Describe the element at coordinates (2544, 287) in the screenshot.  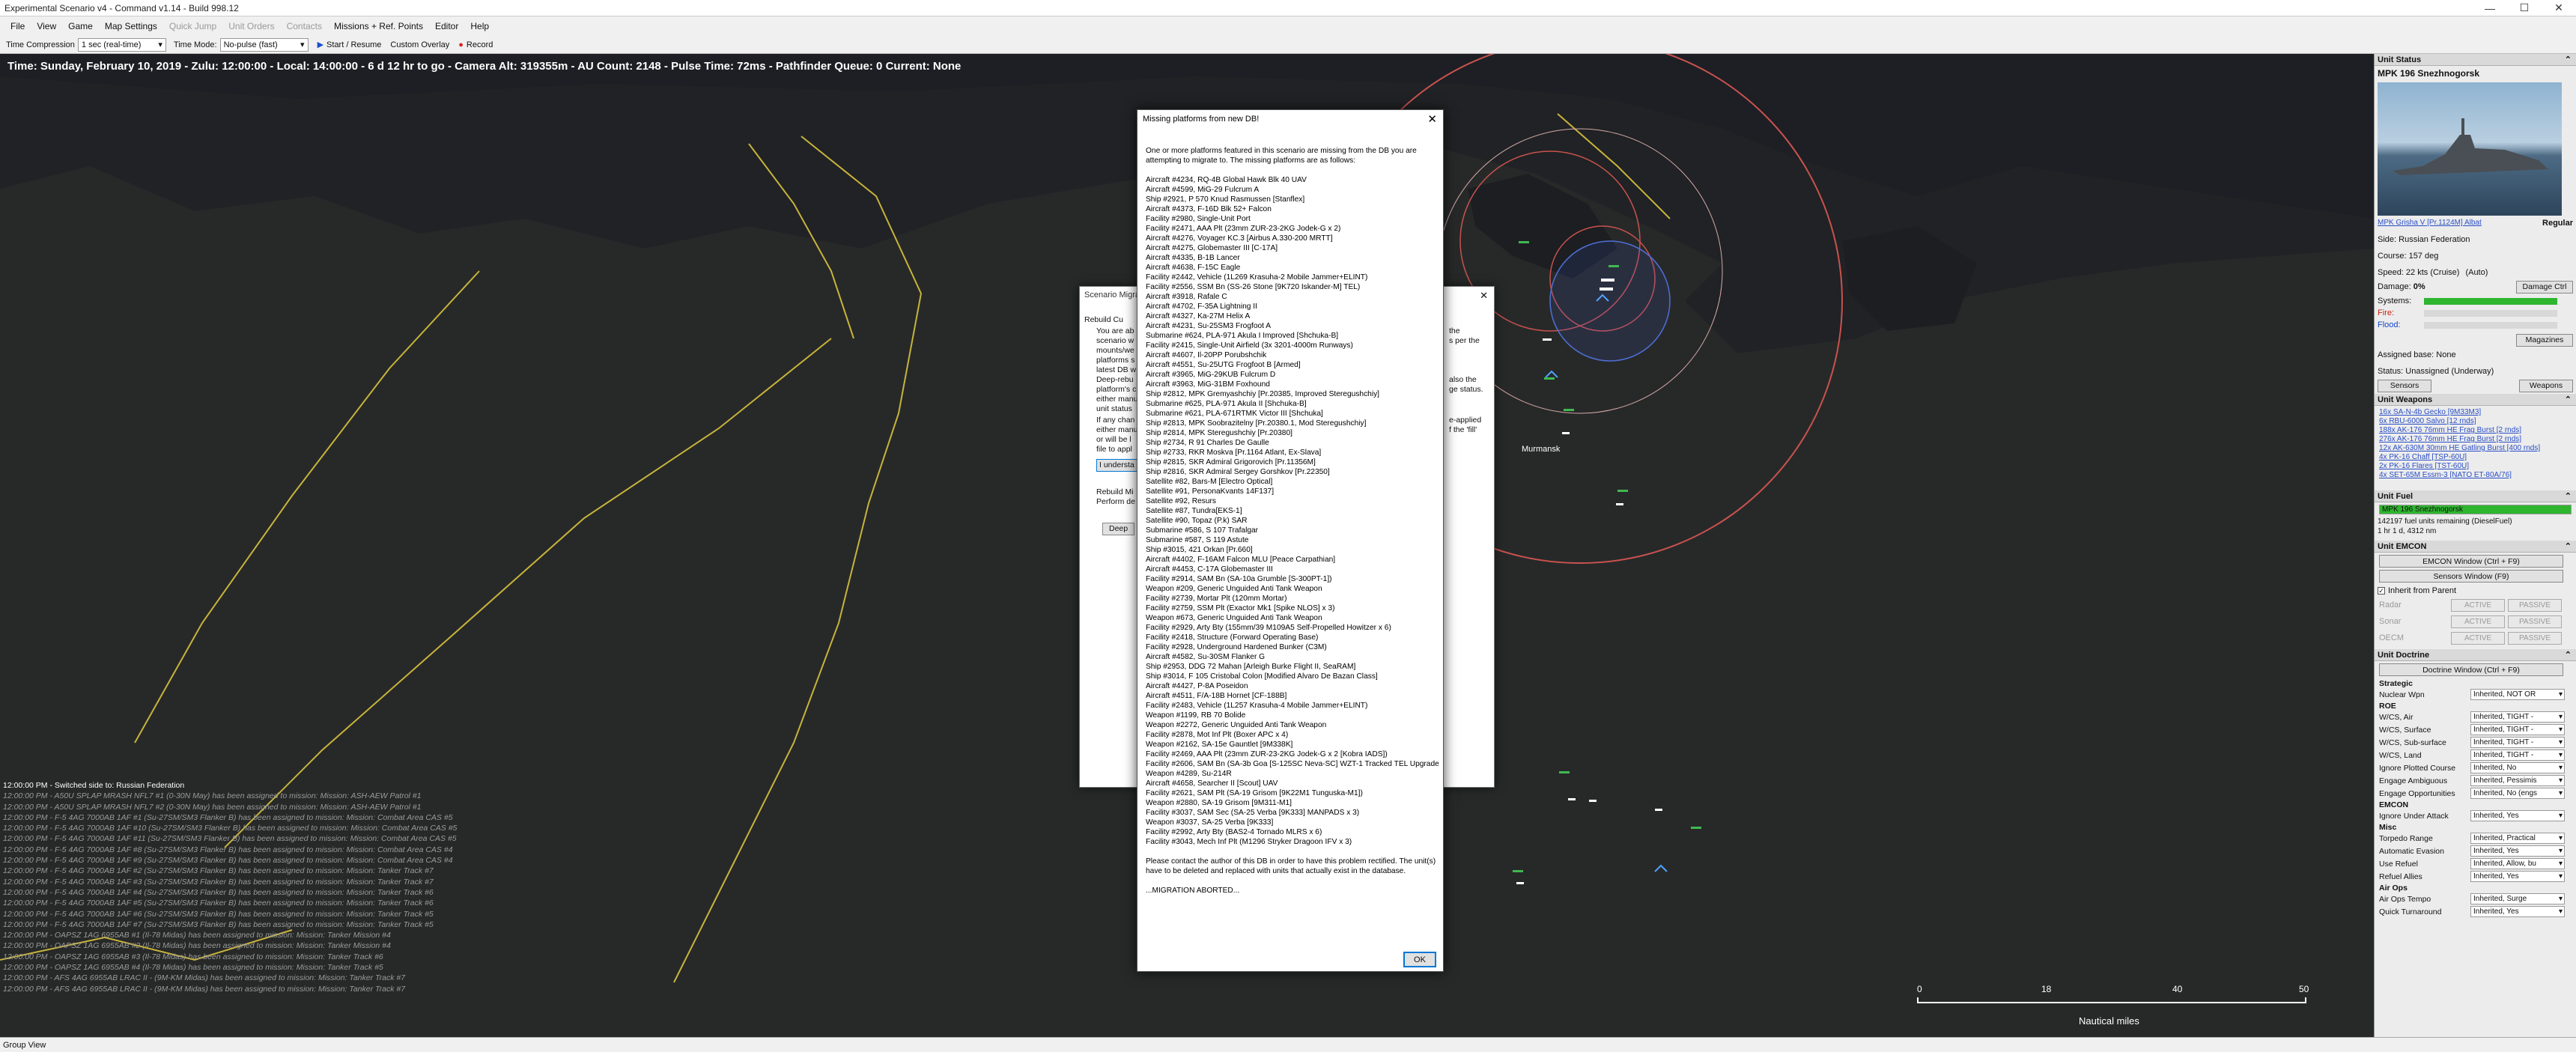
I see `damage-control-button: Damage Ctrl` at that location.